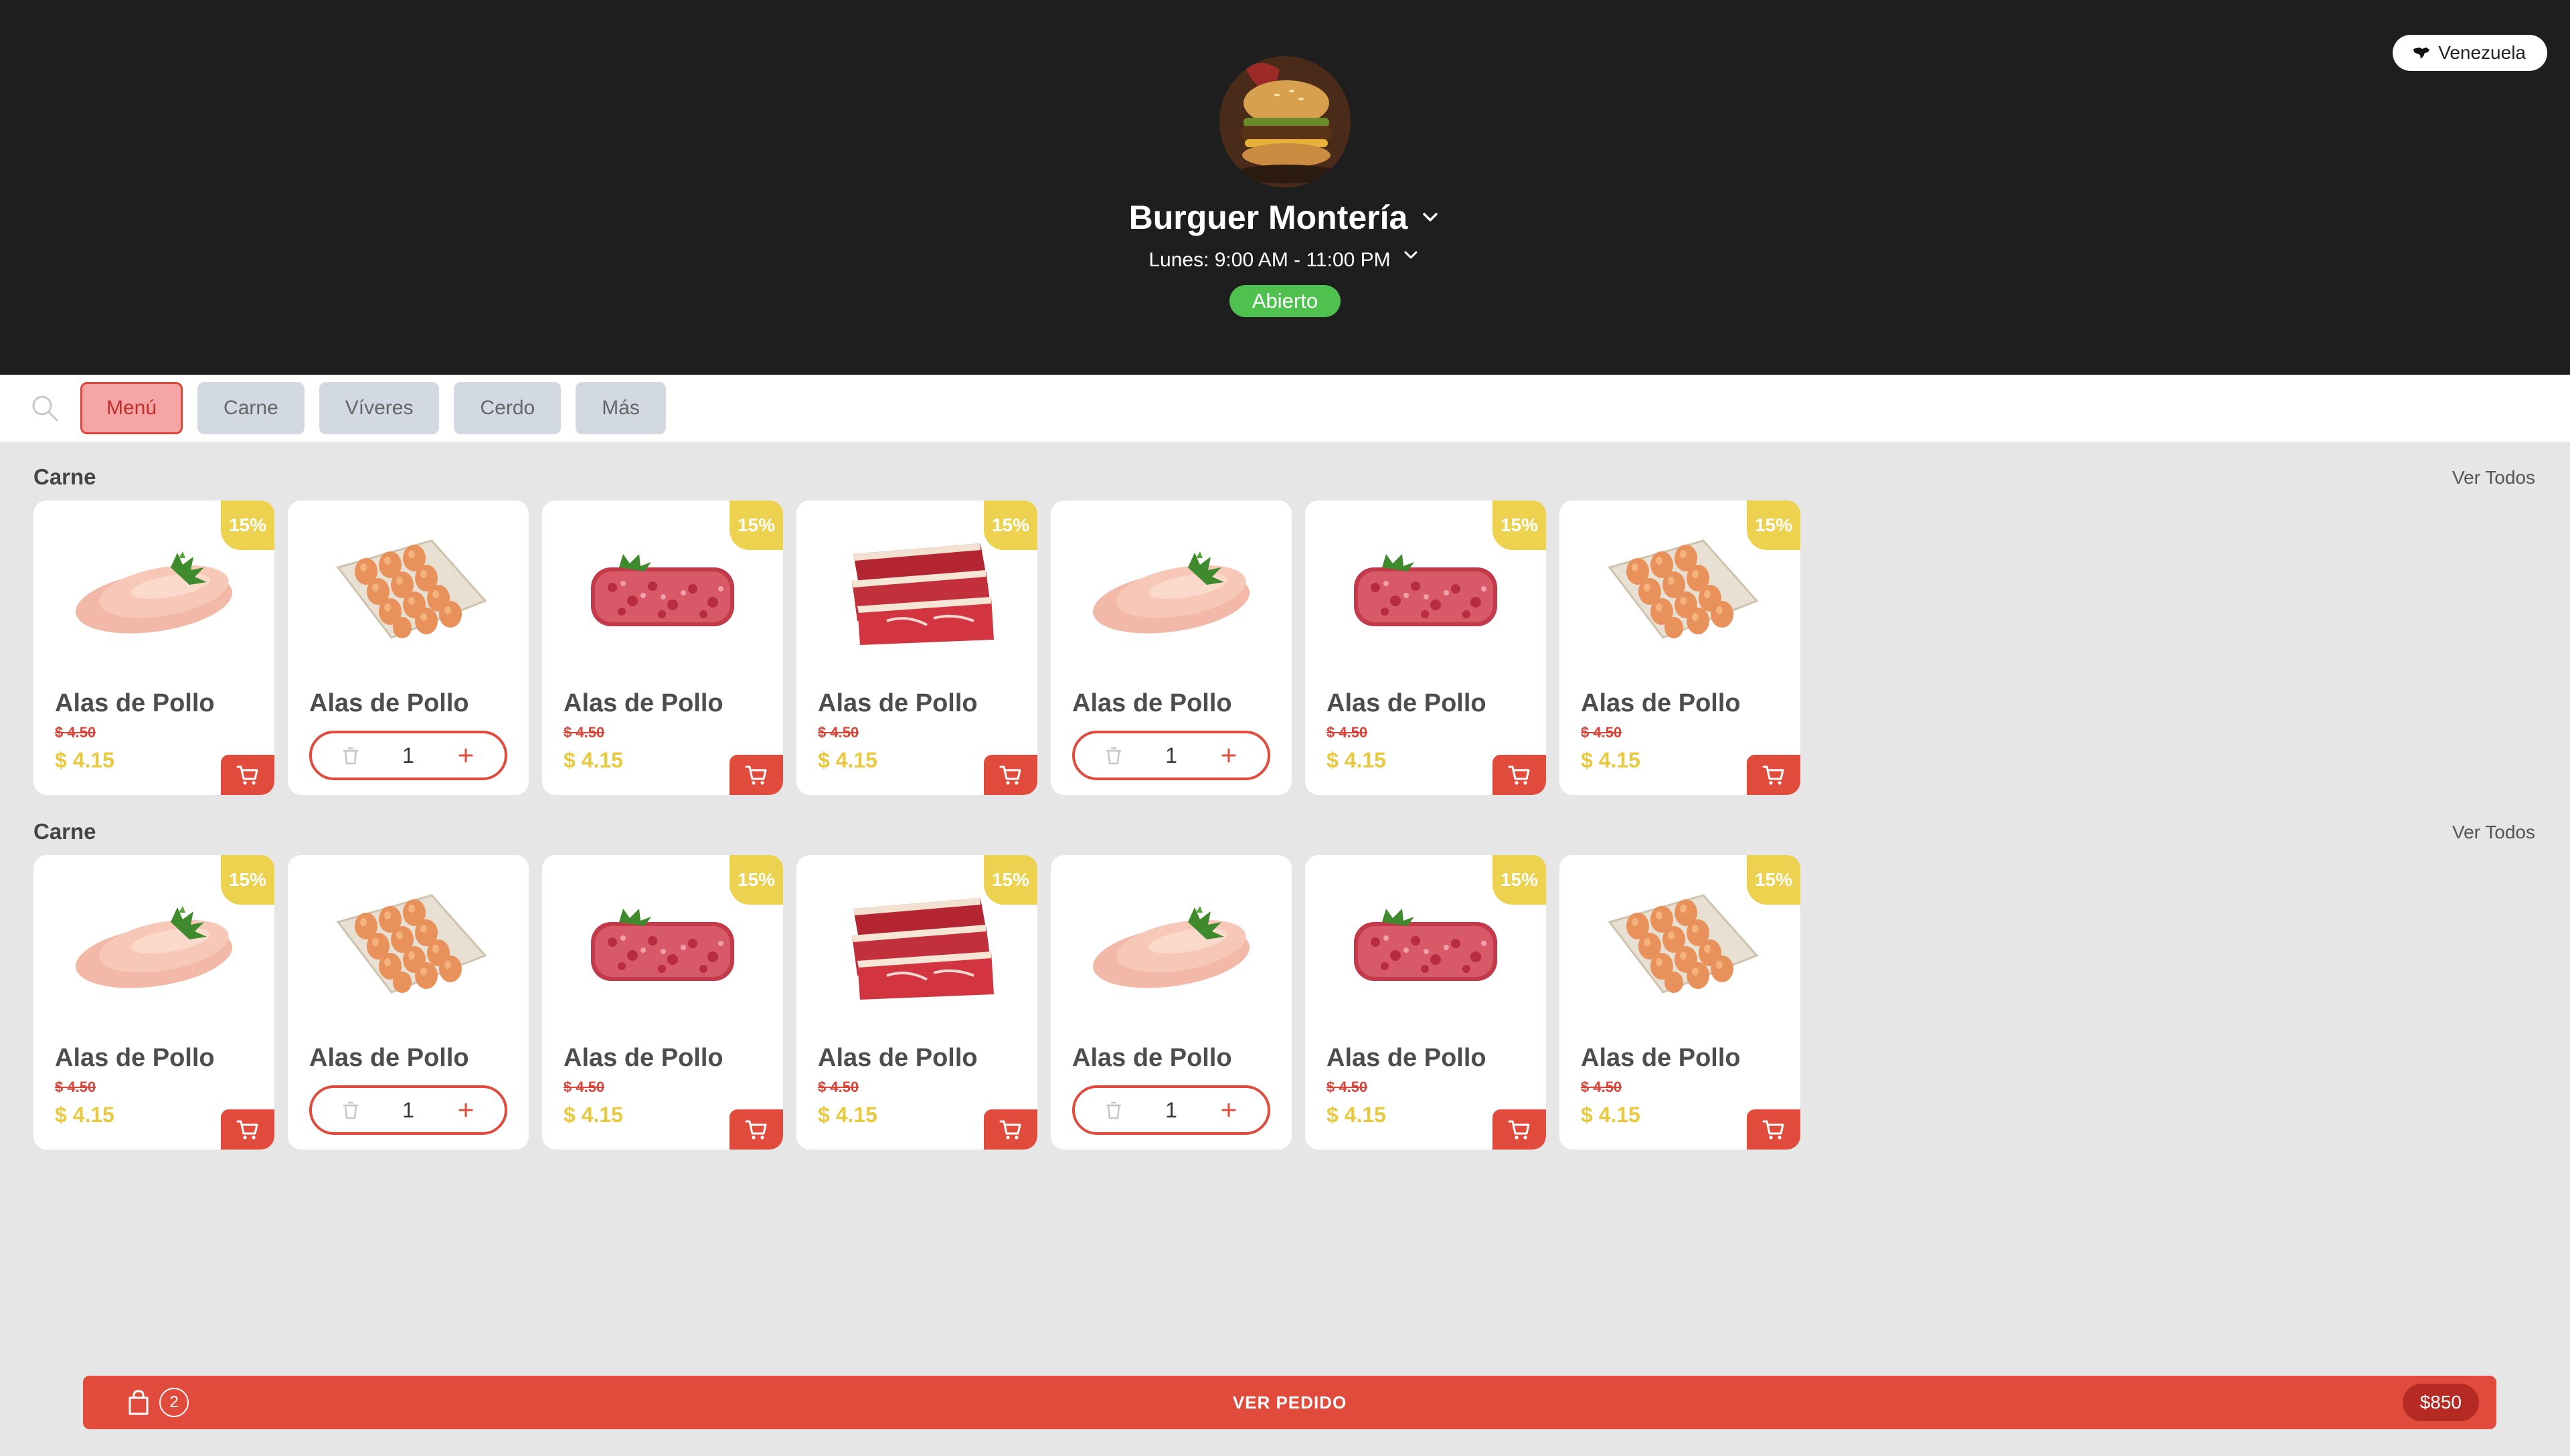  What do you see at coordinates (2470, 53) in the screenshot?
I see `country-selector: Venezuela` at bounding box center [2470, 53].